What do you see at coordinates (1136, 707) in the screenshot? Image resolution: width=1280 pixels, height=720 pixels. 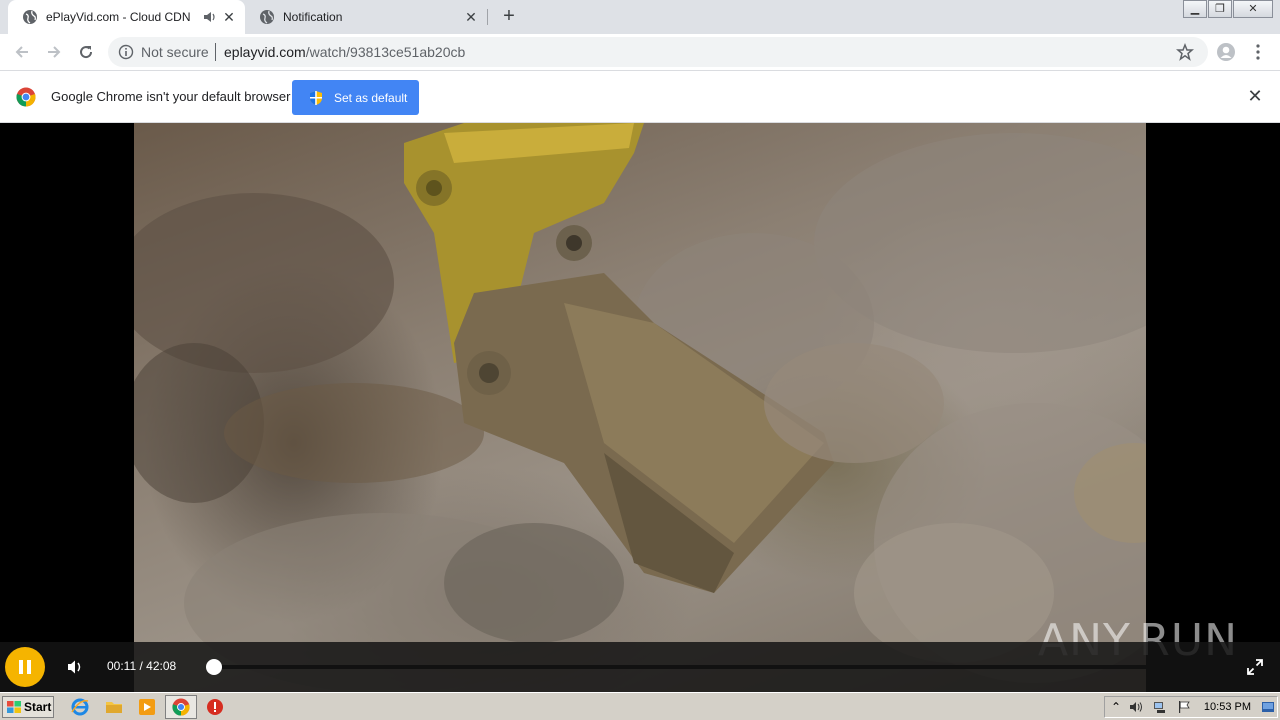 I see `volume-tray-icon` at bounding box center [1136, 707].